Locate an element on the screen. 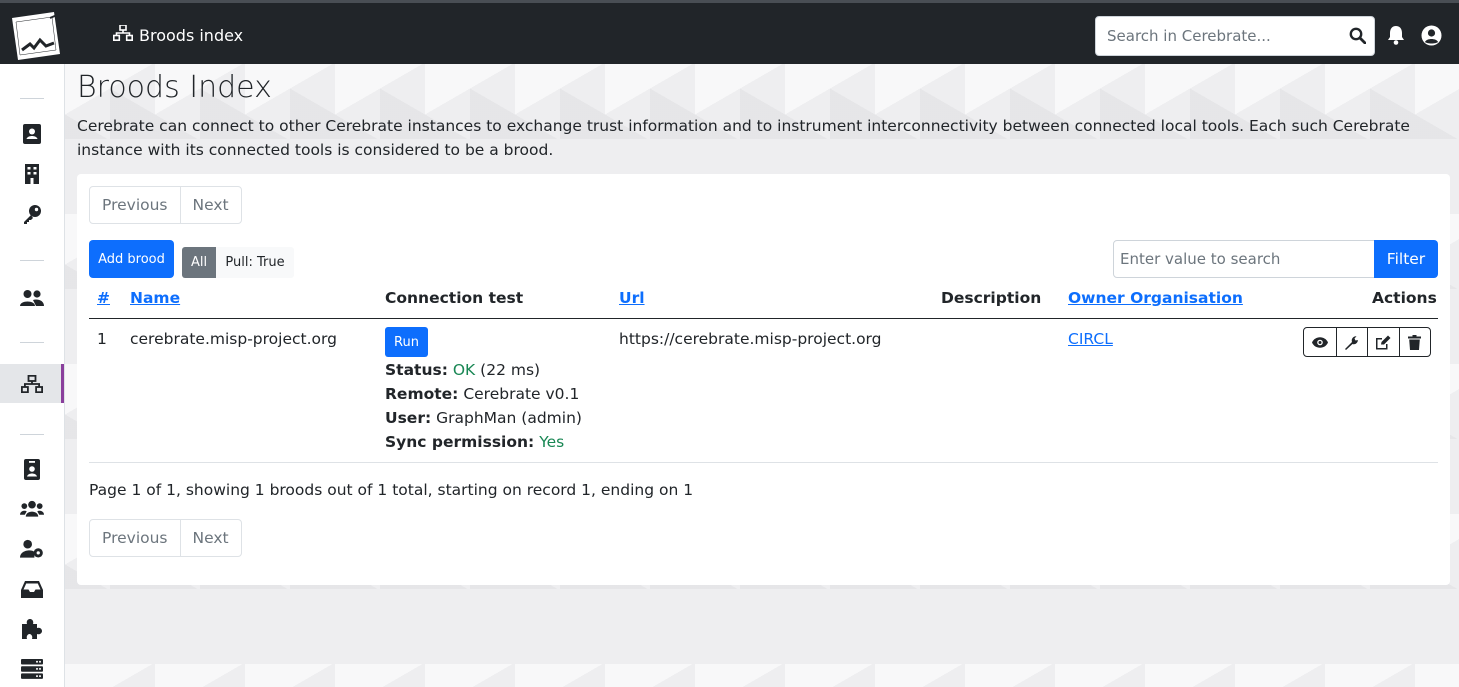 The image size is (1459, 687). breadcrumb: Broods index is located at coordinates (178, 34).